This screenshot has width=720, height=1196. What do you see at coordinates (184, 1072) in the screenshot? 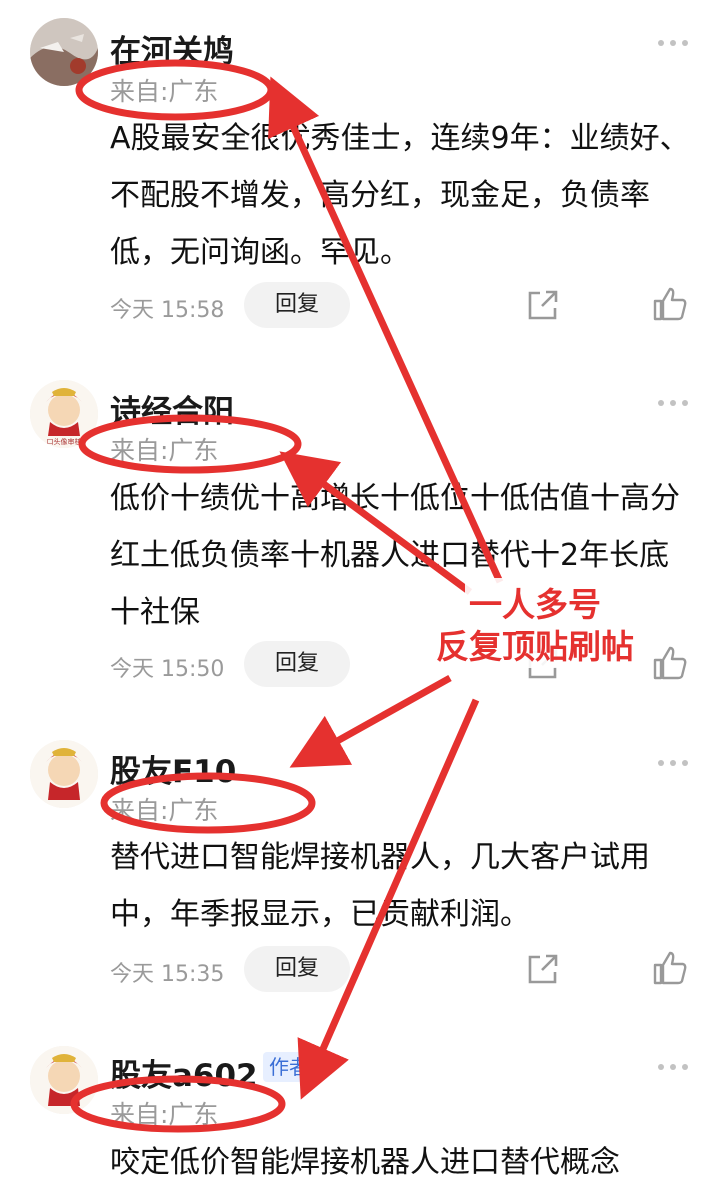
I see `username: 股友a602` at bounding box center [184, 1072].